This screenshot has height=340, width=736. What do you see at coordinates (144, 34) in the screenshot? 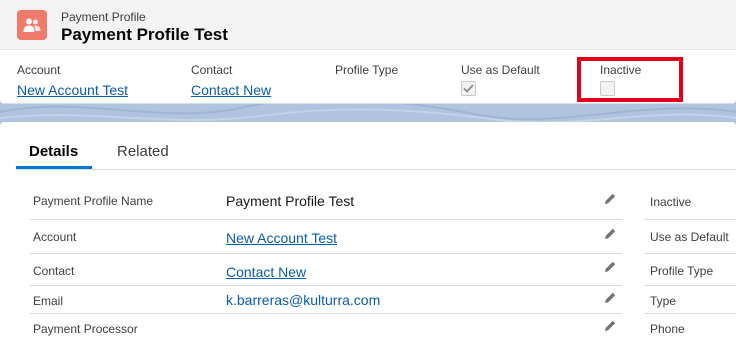
I see `record-title: Payment Profile Test` at bounding box center [144, 34].